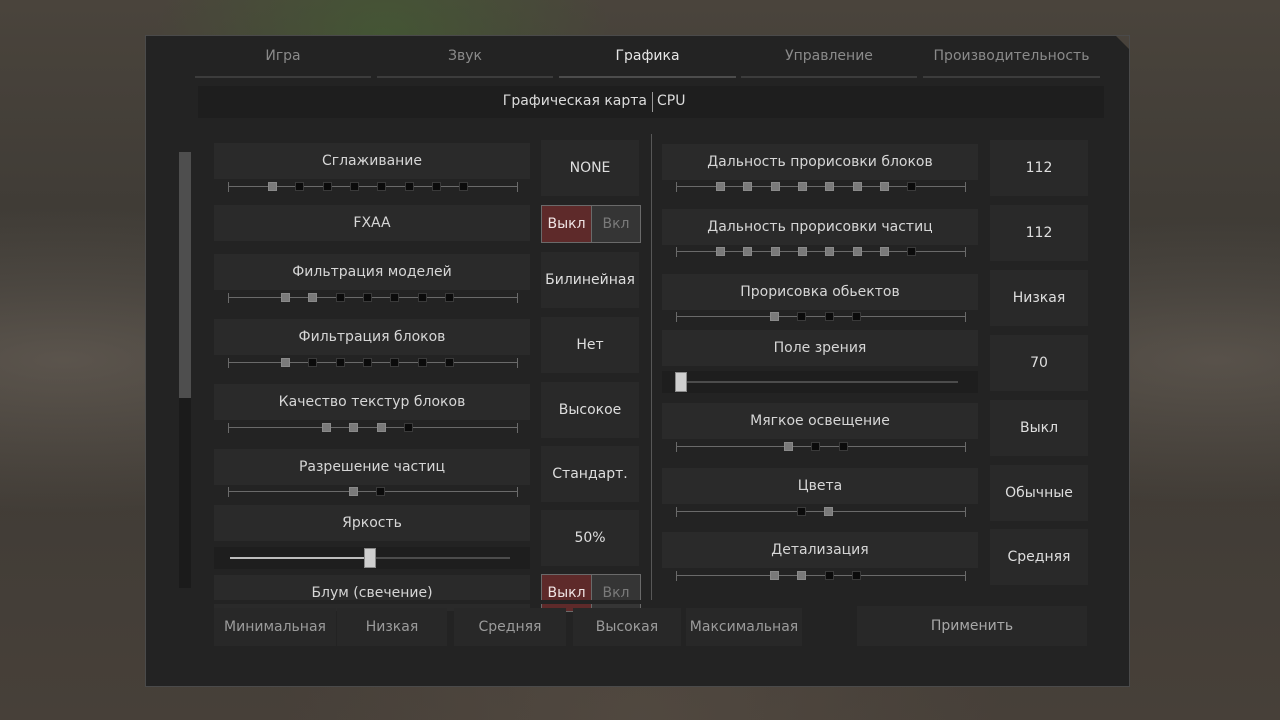 This screenshot has width=1280, height=720. I want to click on fxaa-off-button: Выкл, so click(566, 224).